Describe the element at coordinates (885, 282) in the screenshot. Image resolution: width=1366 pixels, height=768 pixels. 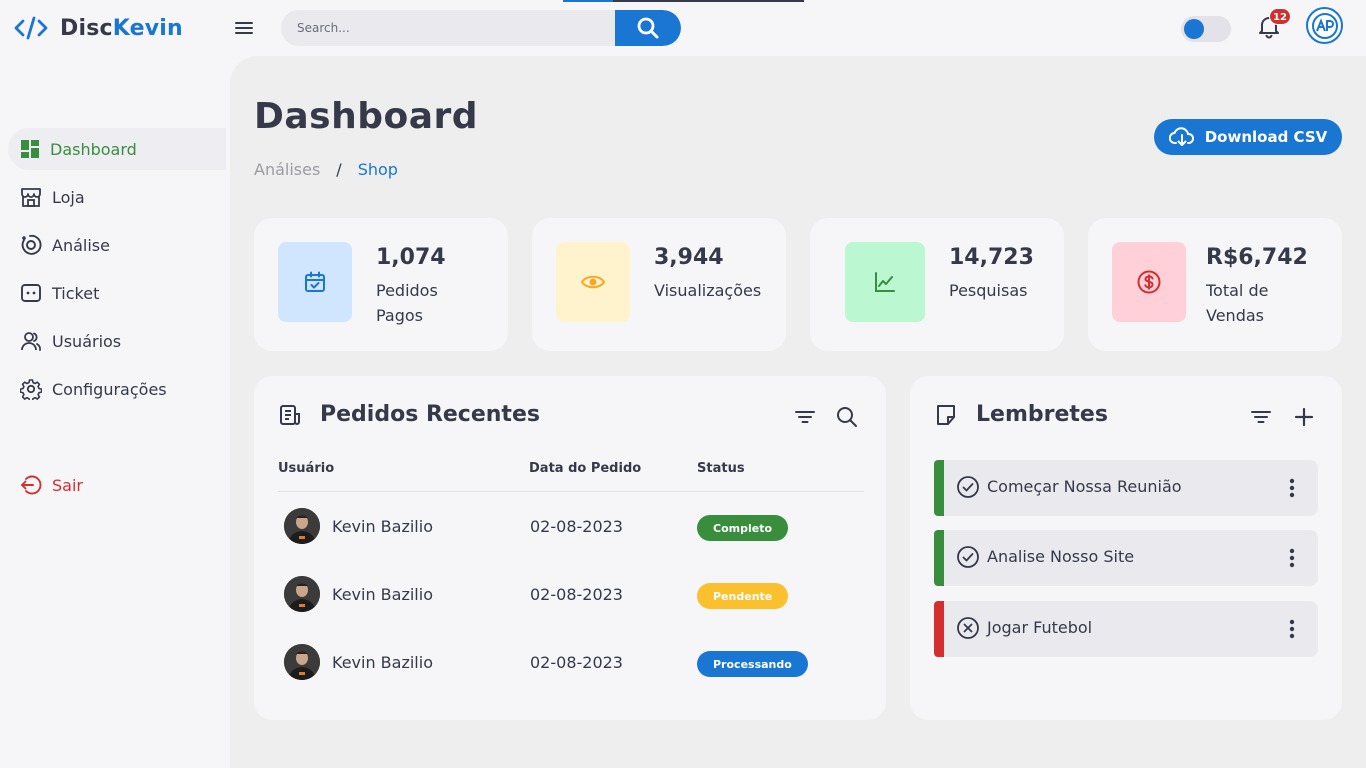
I see `line-chart-icon` at that location.